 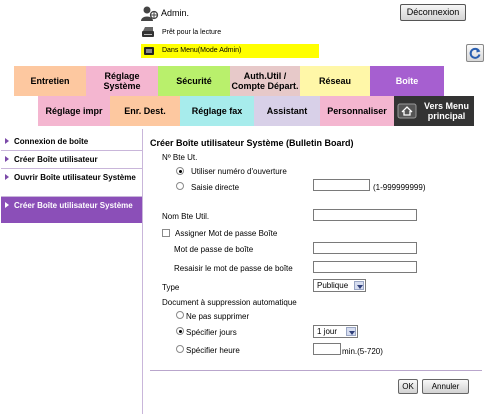 I want to click on refresh-icon, so click(x=475, y=53).